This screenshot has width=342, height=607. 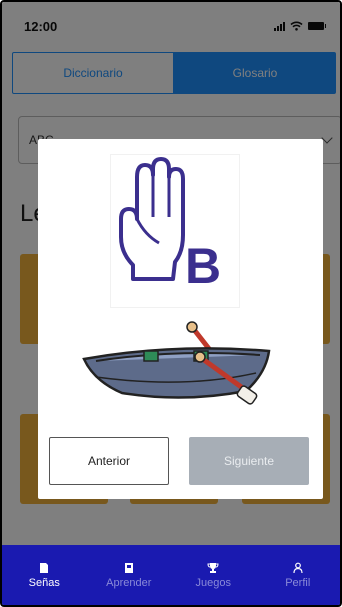 I want to click on sign-letter: B, so click(x=203, y=266).